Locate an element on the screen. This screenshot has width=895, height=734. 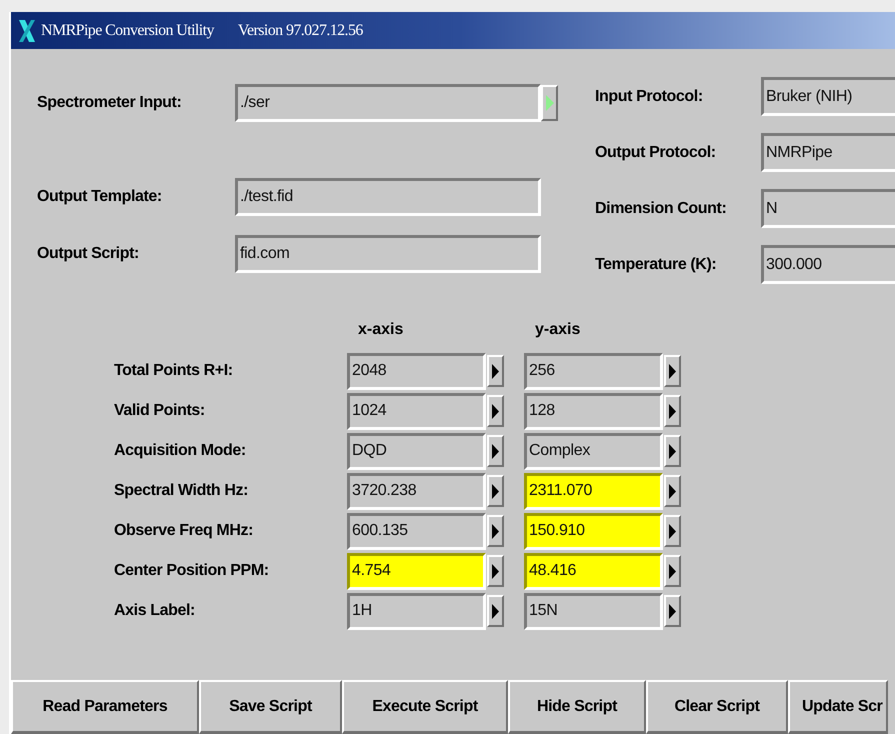
action-button: Hide Script is located at coordinates (577, 707).